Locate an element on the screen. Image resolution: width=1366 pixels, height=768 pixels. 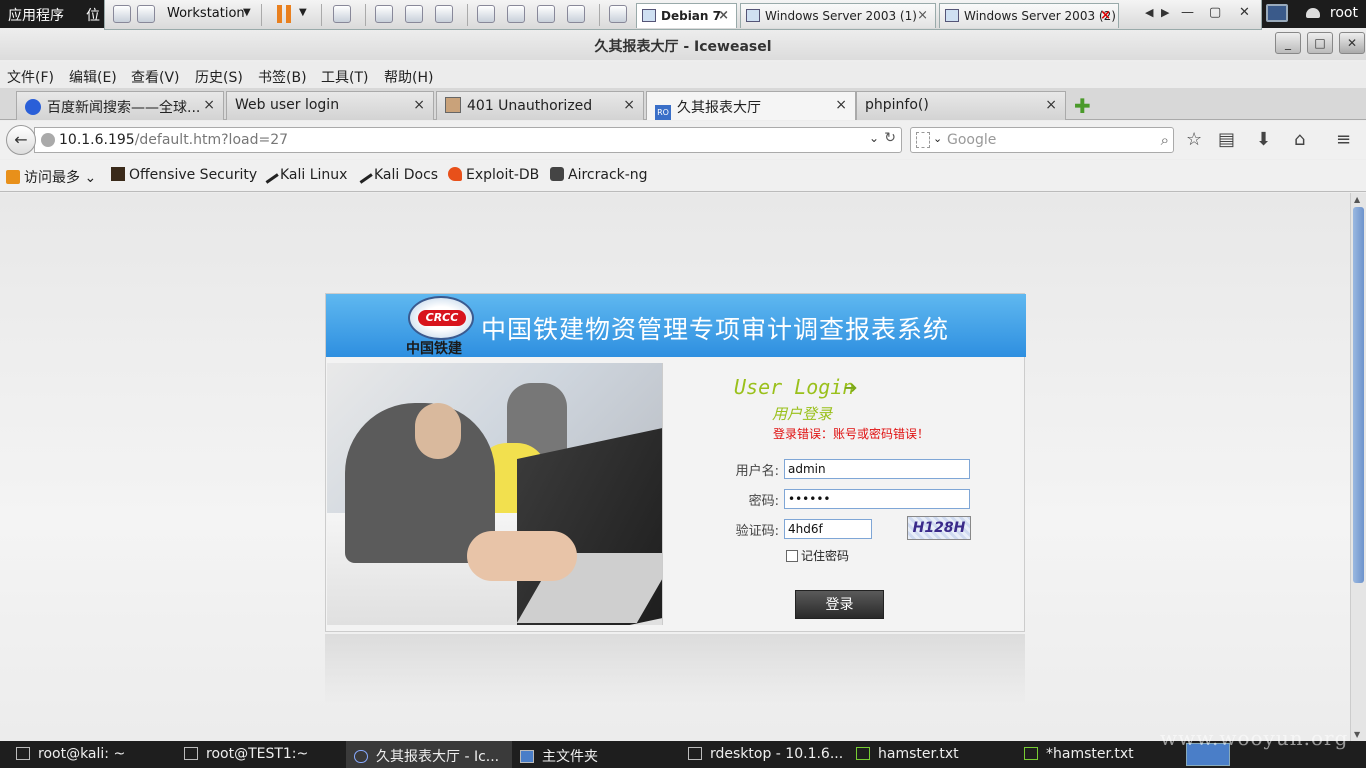
star-icon: ☆ is located at coordinates (1194, 139).